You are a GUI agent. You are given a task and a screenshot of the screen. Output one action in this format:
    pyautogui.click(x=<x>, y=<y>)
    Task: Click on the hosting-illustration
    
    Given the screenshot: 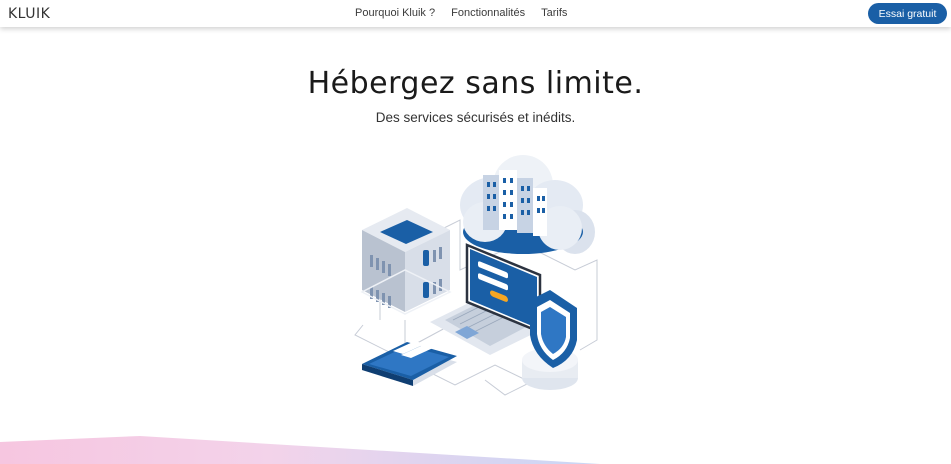 What is the action you would take?
    pyautogui.click(x=476, y=275)
    